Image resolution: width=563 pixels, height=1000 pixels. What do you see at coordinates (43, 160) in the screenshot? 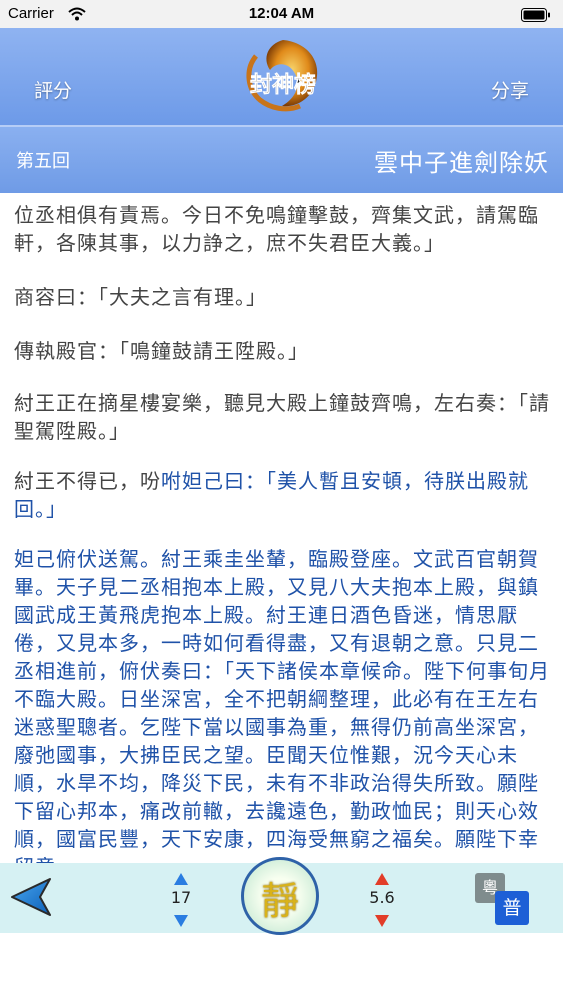
I see `chapter-number: 第五回` at bounding box center [43, 160].